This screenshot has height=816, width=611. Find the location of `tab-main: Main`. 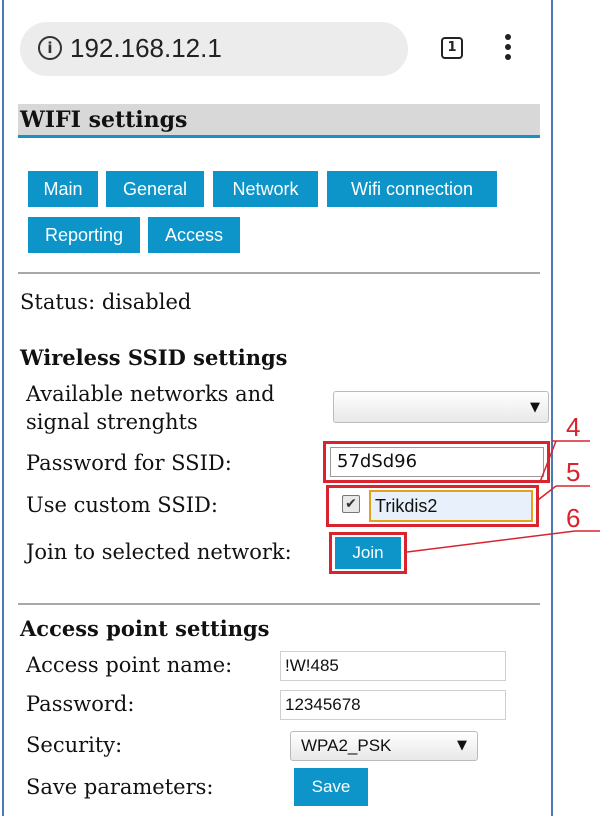

tab-main: Main is located at coordinates (63, 189).